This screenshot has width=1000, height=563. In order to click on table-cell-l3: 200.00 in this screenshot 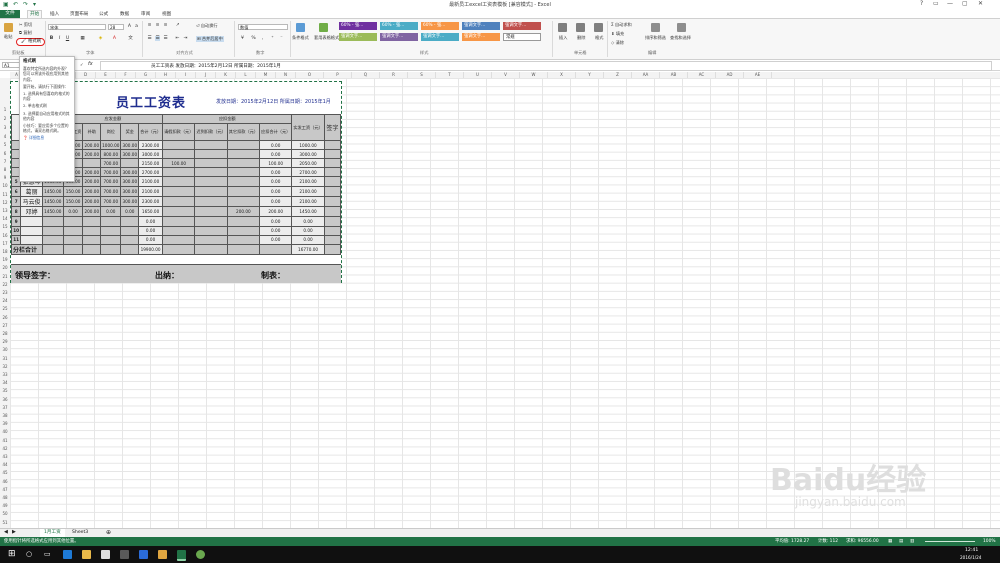, I will do `click(243, 212)`.